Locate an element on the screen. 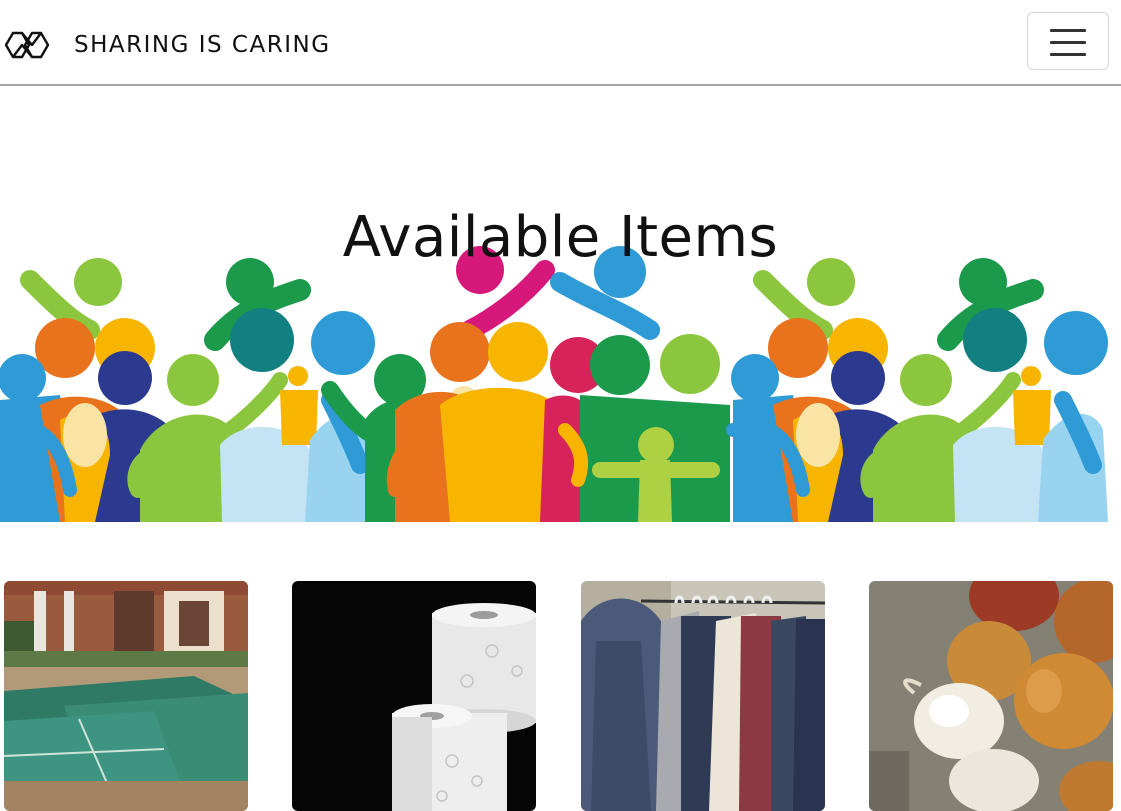 This screenshot has width=1121, height=811. item-card-ping-pong is located at coordinates (126, 696).